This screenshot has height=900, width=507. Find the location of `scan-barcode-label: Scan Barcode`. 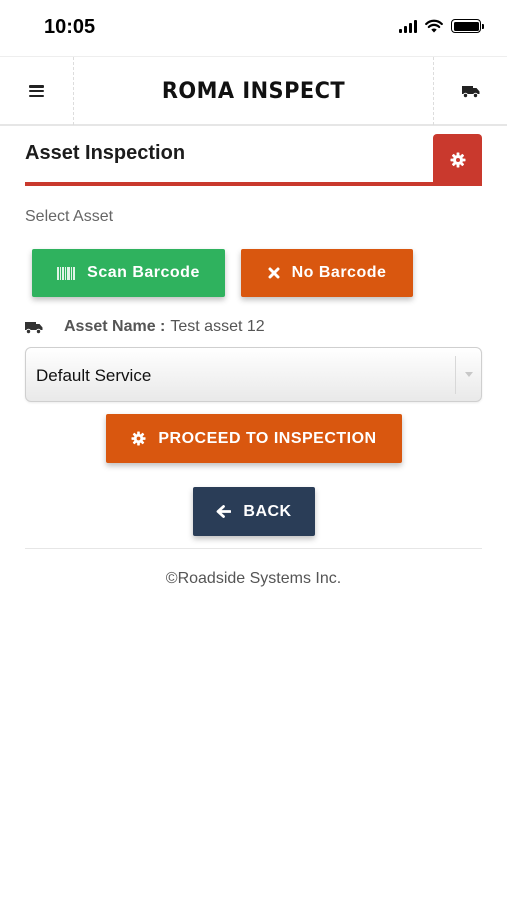

scan-barcode-label: Scan Barcode is located at coordinates (143, 272).